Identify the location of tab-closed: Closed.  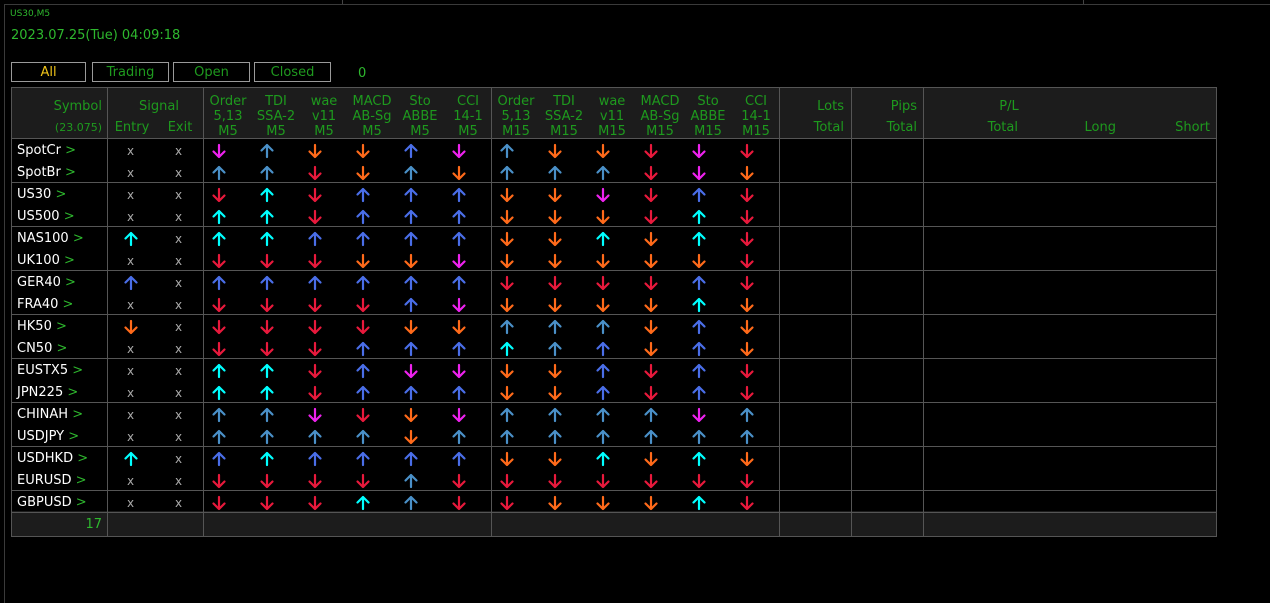
(292, 72).